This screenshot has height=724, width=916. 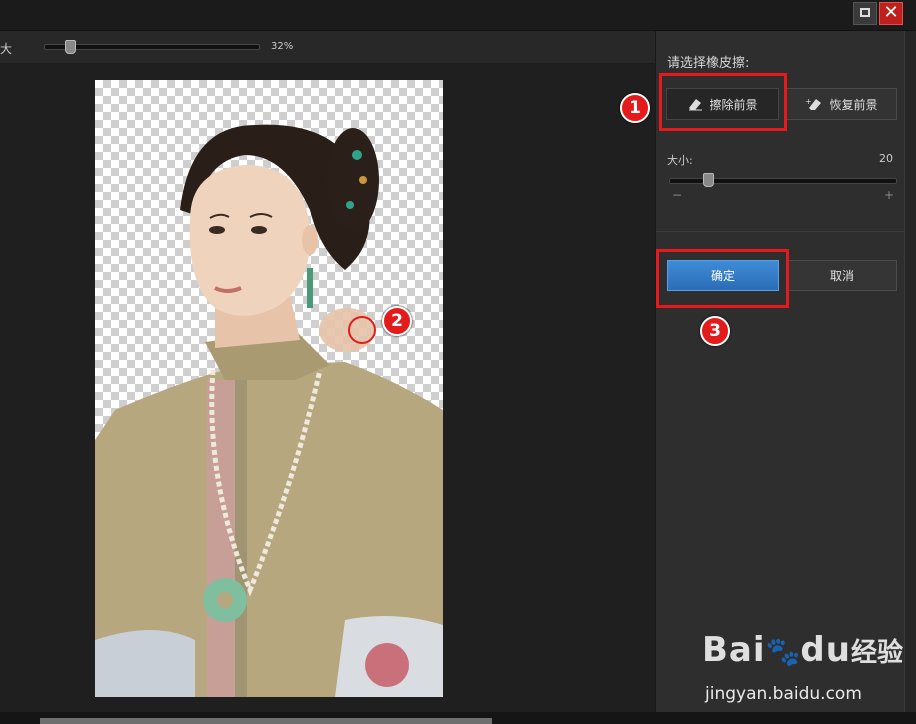 What do you see at coordinates (266, 721) in the screenshot?
I see `bottom-scrollbar-thumb` at bounding box center [266, 721].